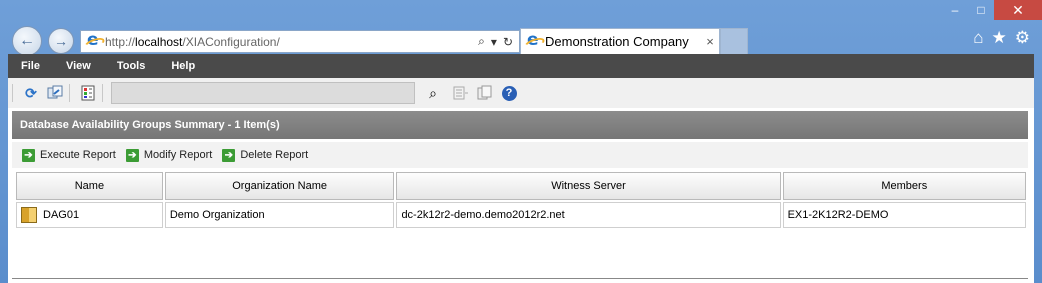 This screenshot has width=1042, height=283. What do you see at coordinates (88, 93) in the screenshot?
I see `report-icon` at bounding box center [88, 93].